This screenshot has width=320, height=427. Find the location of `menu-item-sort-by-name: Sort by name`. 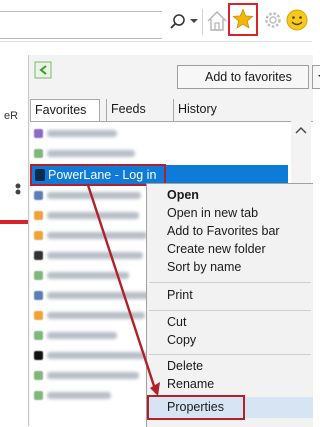

menu-item-sort-by-name: Sort by name is located at coordinates (204, 267).